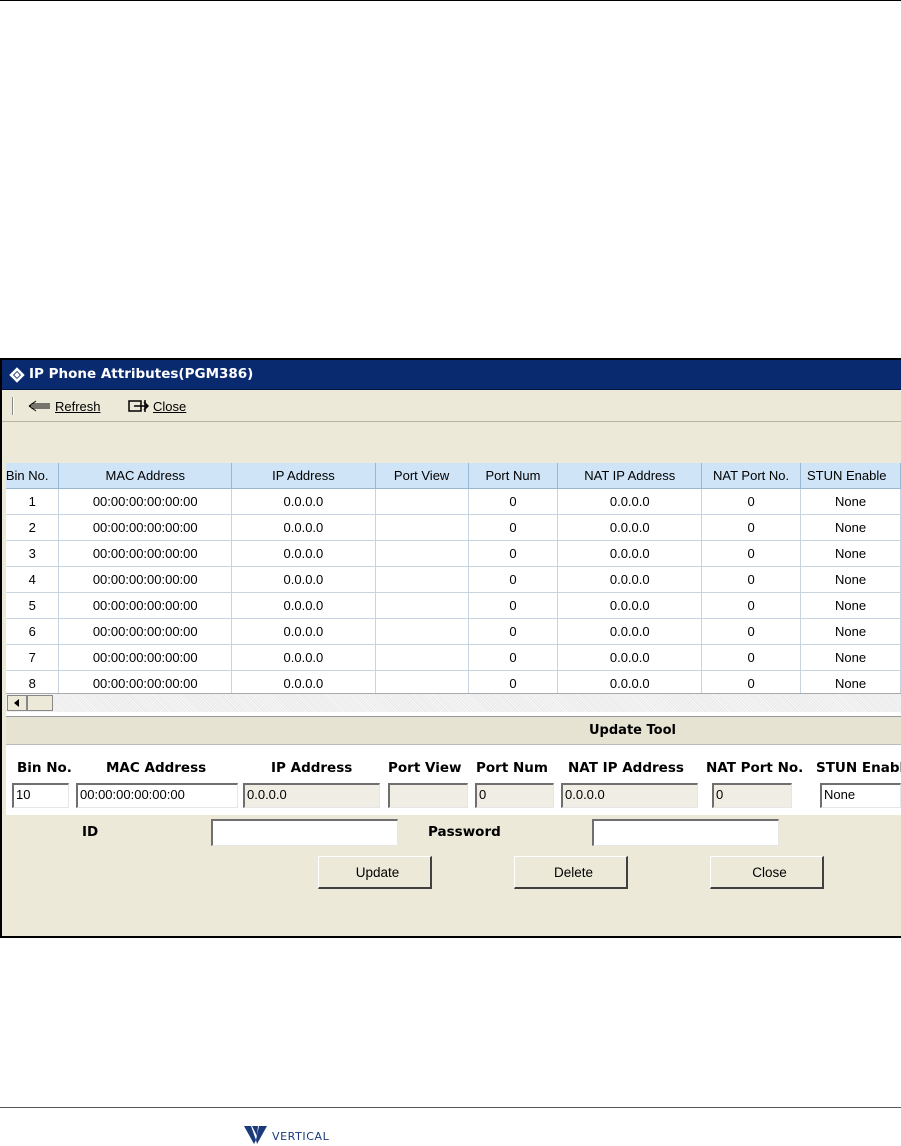 The height and width of the screenshot is (1146, 901). What do you see at coordinates (33, 631) in the screenshot?
I see `cell-bin-no: 6` at bounding box center [33, 631].